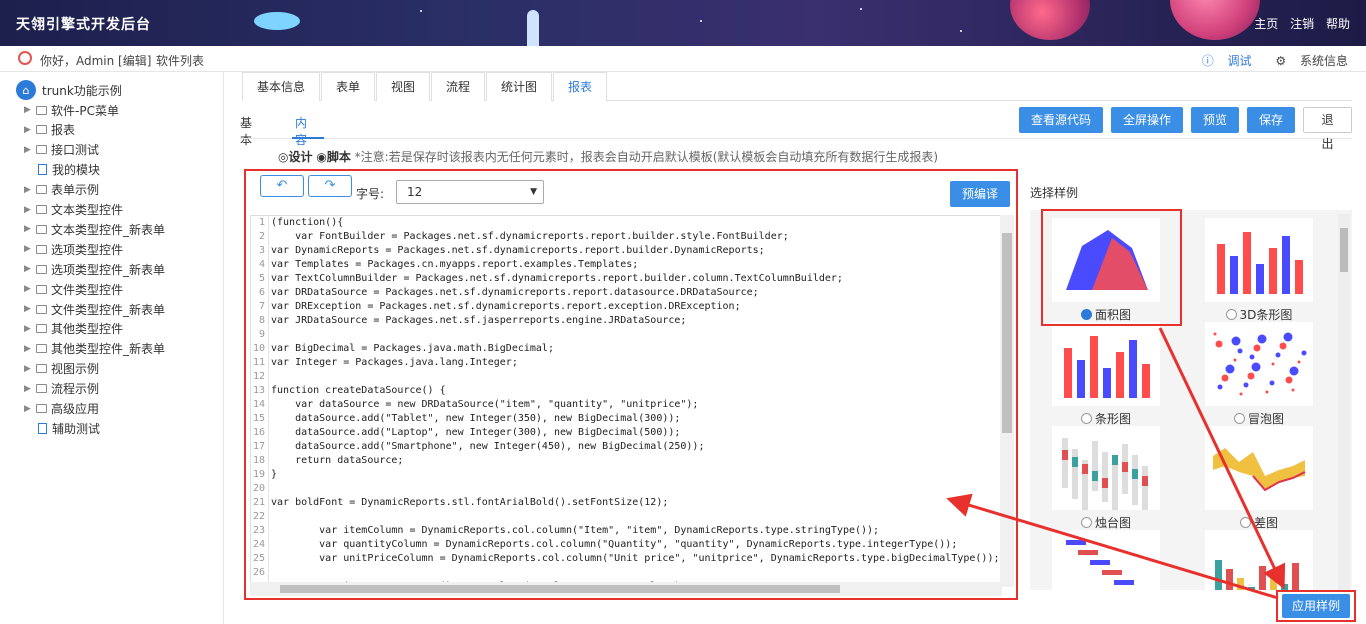 This screenshot has width=1366, height=624. What do you see at coordinates (330, 186) in the screenshot?
I see `redo-button: ↷` at bounding box center [330, 186].